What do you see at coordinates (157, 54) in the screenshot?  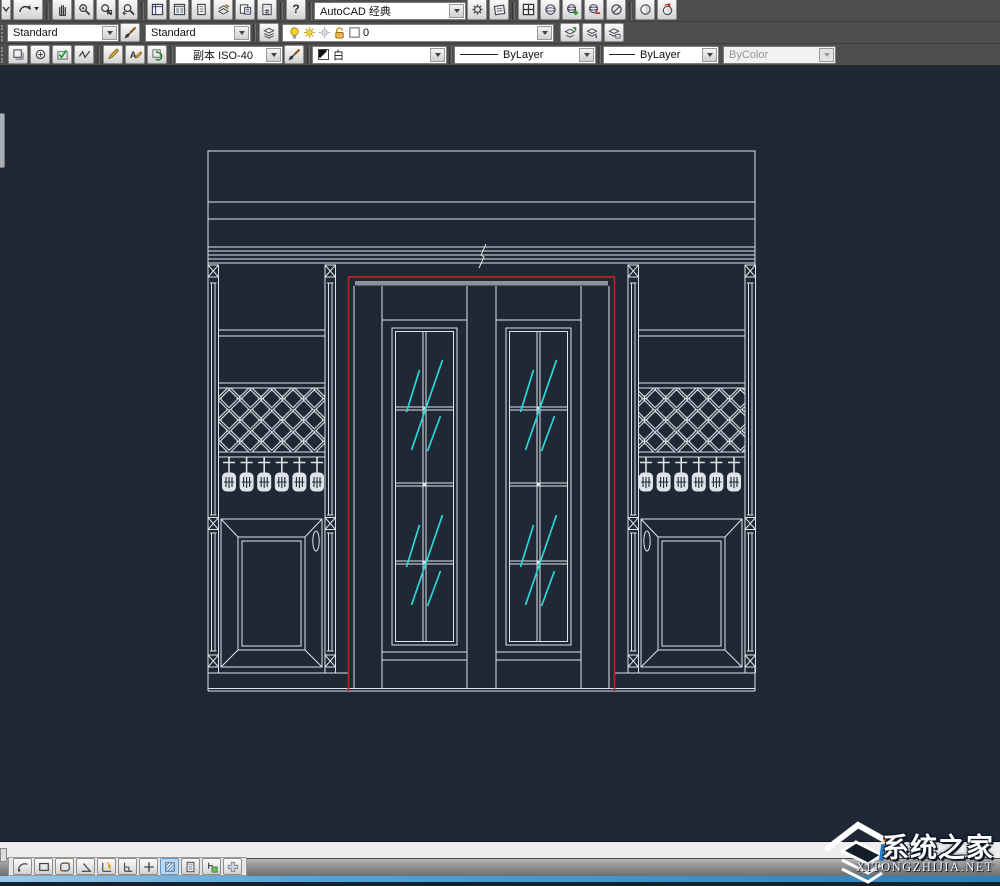 I see `dim-update-button` at bounding box center [157, 54].